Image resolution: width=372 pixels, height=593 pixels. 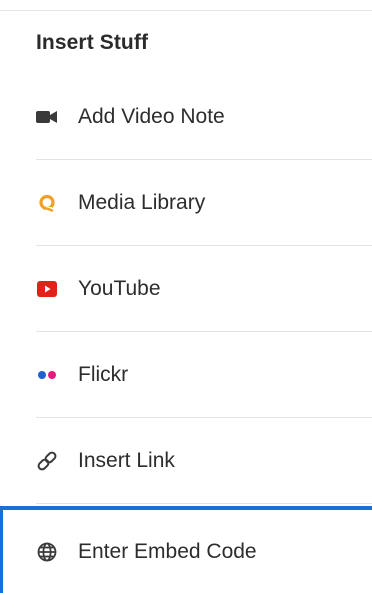 I want to click on globe-icon, so click(x=47, y=552).